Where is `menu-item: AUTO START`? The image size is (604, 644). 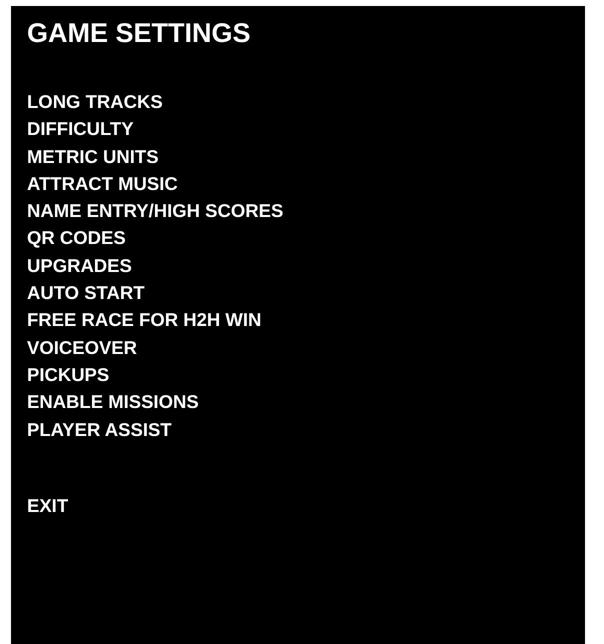 menu-item: AUTO START is located at coordinates (86, 292).